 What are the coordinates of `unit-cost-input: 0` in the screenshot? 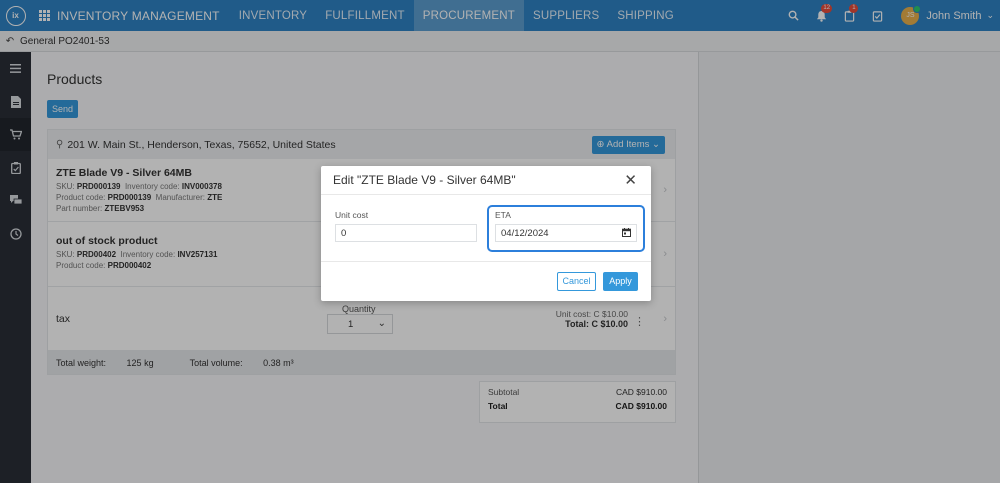 It's located at (406, 233).